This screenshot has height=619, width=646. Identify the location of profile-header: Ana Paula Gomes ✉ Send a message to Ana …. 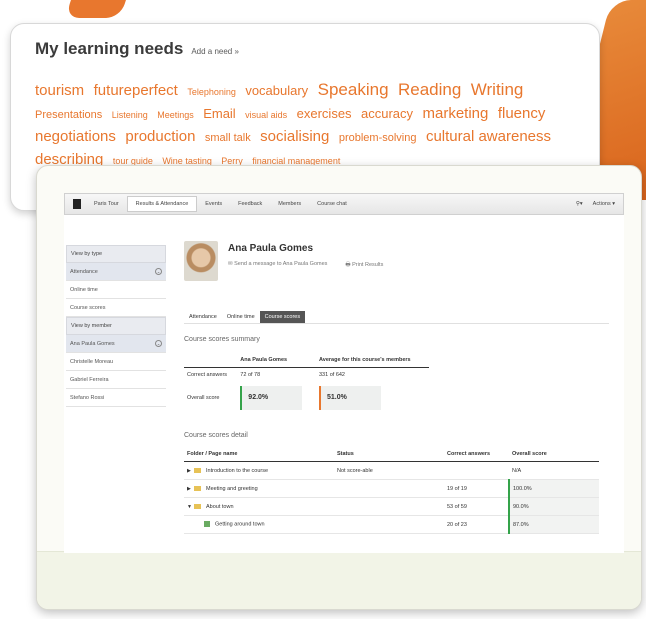
(396, 261).